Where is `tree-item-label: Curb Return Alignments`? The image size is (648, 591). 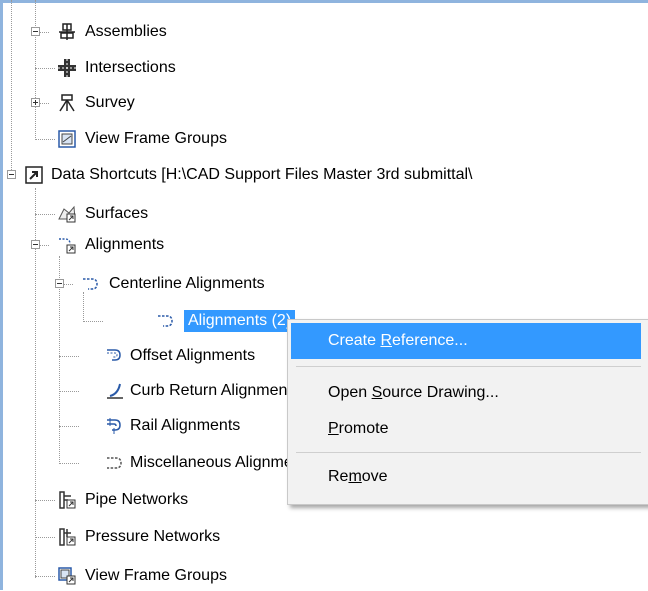
tree-item-label: Curb Return Alignments is located at coordinates (215, 390).